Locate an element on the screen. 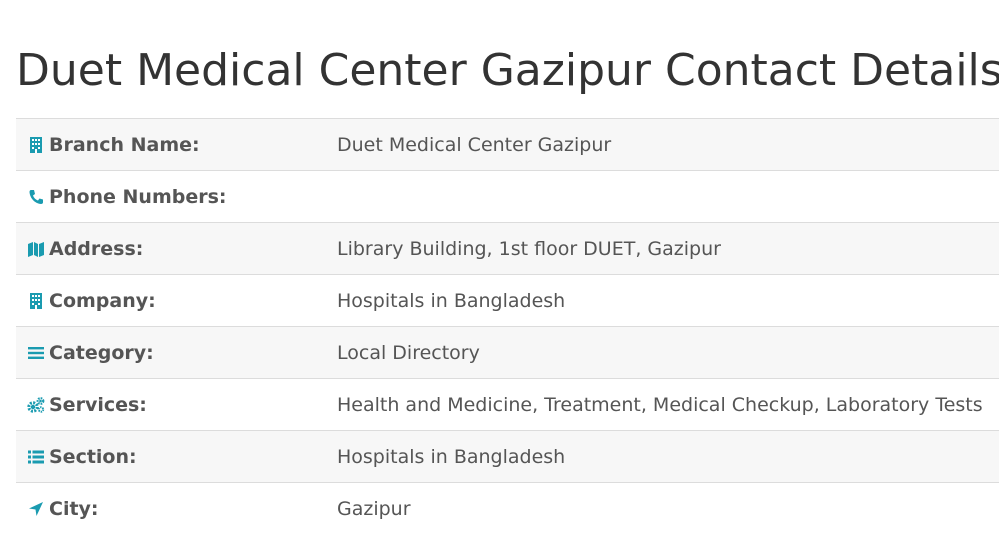 The height and width of the screenshot is (553, 999). table-row: Company: Hospitals in Bangladesh is located at coordinates (507, 300).